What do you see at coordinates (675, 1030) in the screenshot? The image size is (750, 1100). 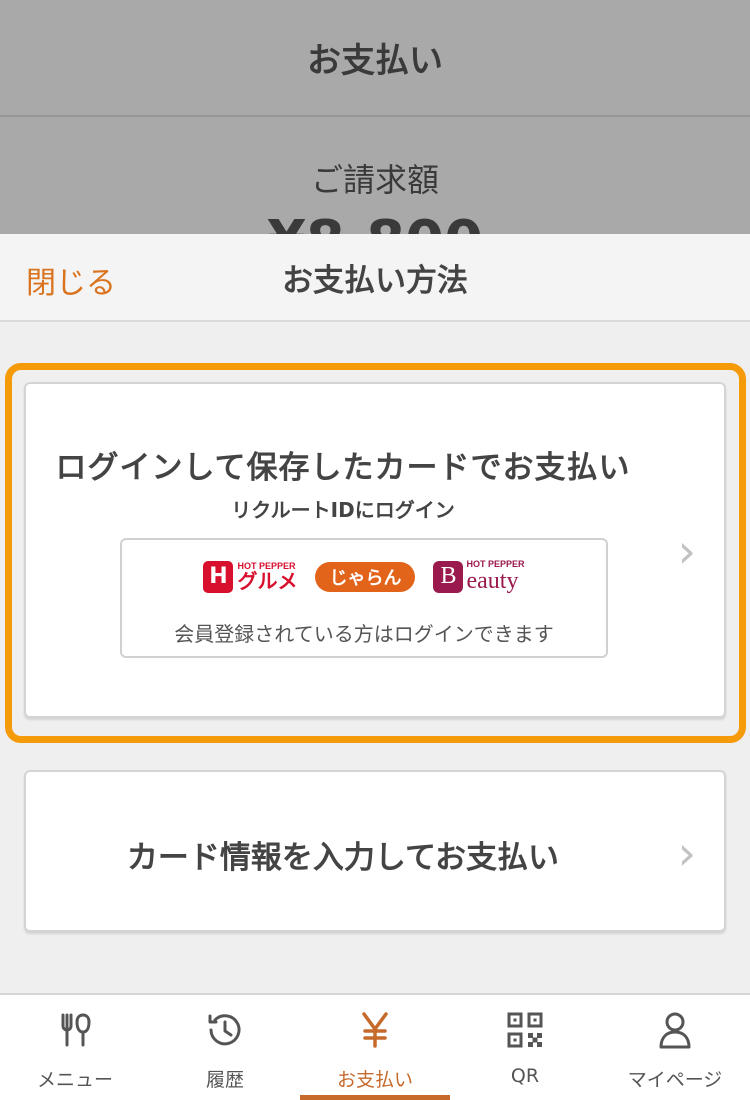 I see `user-icon` at bounding box center [675, 1030].